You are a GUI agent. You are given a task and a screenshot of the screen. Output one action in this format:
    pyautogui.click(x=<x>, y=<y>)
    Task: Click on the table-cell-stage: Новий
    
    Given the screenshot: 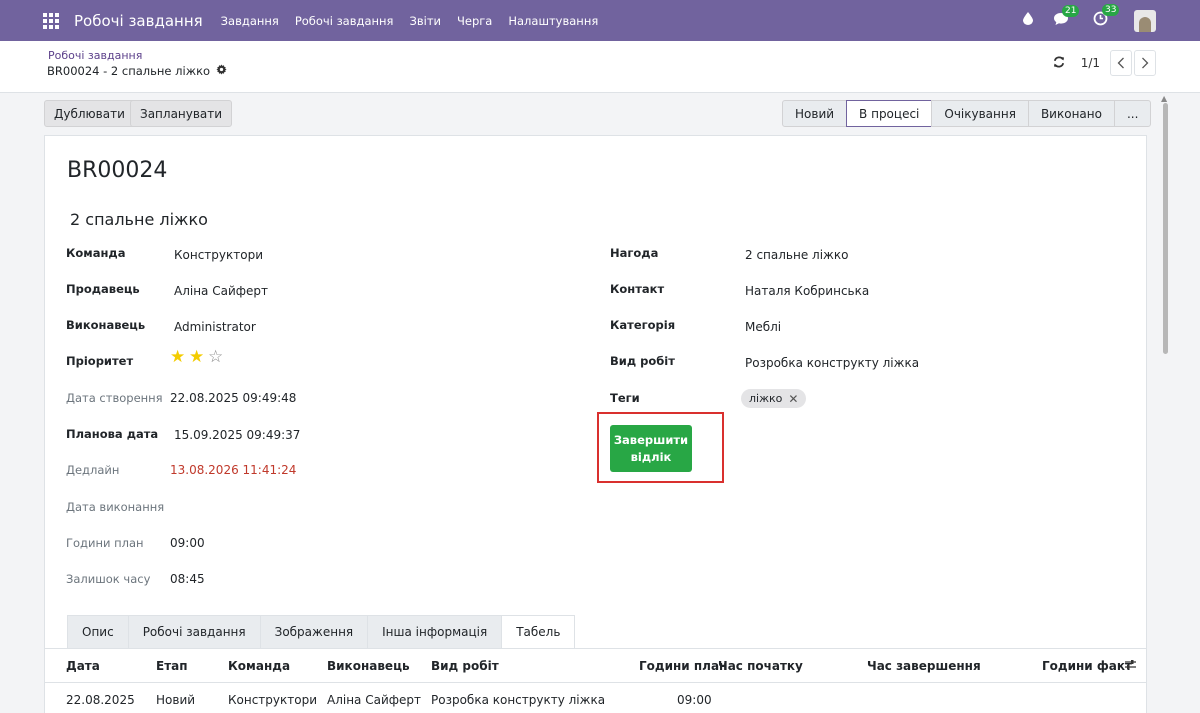 What is the action you would take?
    pyautogui.click(x=175, y=700)
    